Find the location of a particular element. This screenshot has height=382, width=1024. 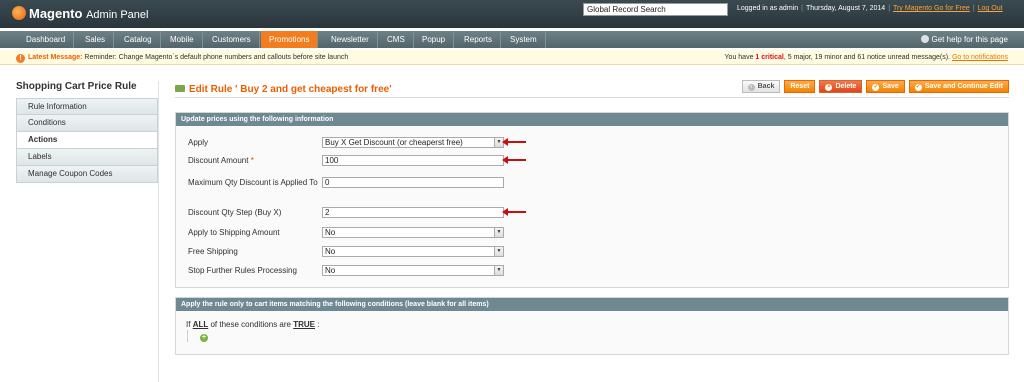

nav-promotions: Promotions is located at coordinates (290, 39).